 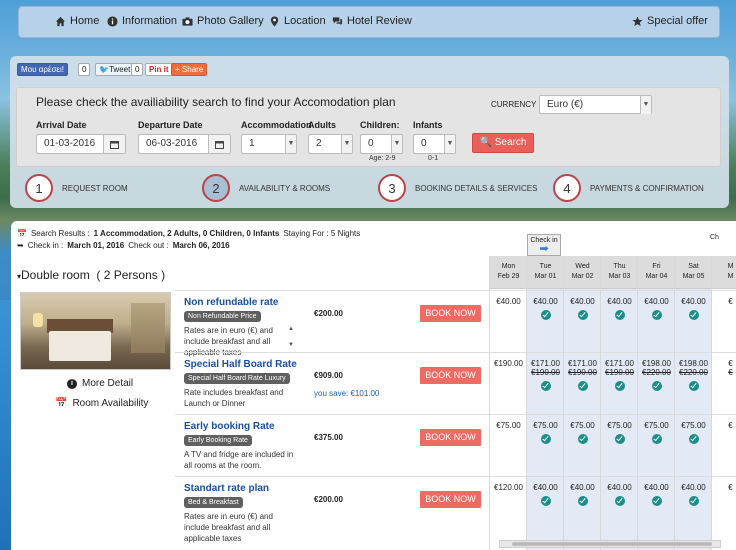 I want to click on children-age-hint: Age: 2-9, so click(x=382, y=158).